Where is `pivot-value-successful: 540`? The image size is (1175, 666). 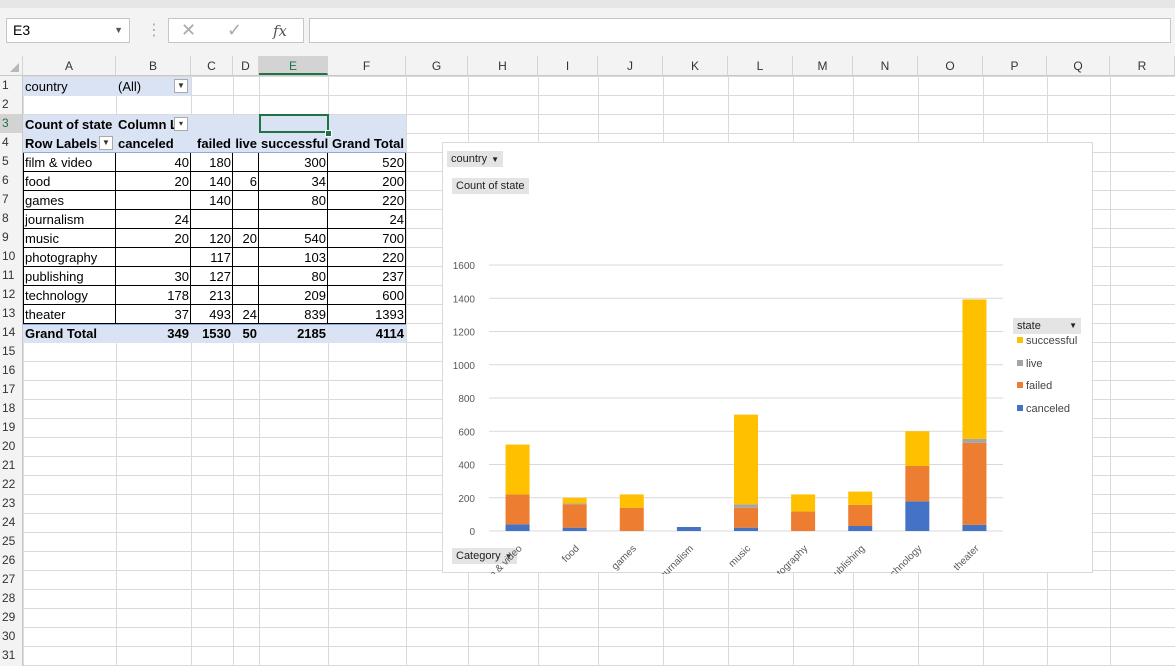 pivot-value-successful: 540 is located at coordinates (293, 238).